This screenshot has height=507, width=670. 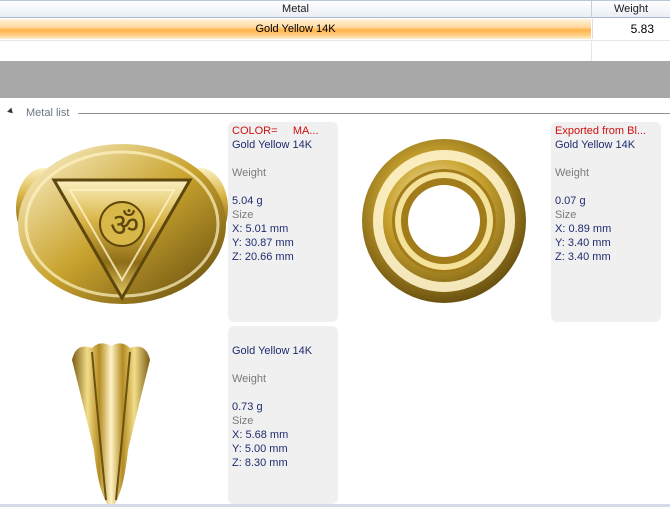 What do you see at coordinates (247, 201) in the screenshot?
I see `weight-value: 5.04 g` at bounding box center [247, 201].